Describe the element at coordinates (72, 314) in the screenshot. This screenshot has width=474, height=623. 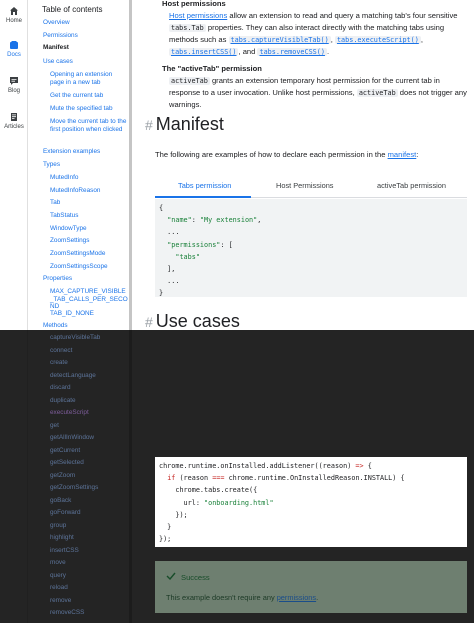
I see `toc-tab-id-none: TAB_ID_NONE` at that location.